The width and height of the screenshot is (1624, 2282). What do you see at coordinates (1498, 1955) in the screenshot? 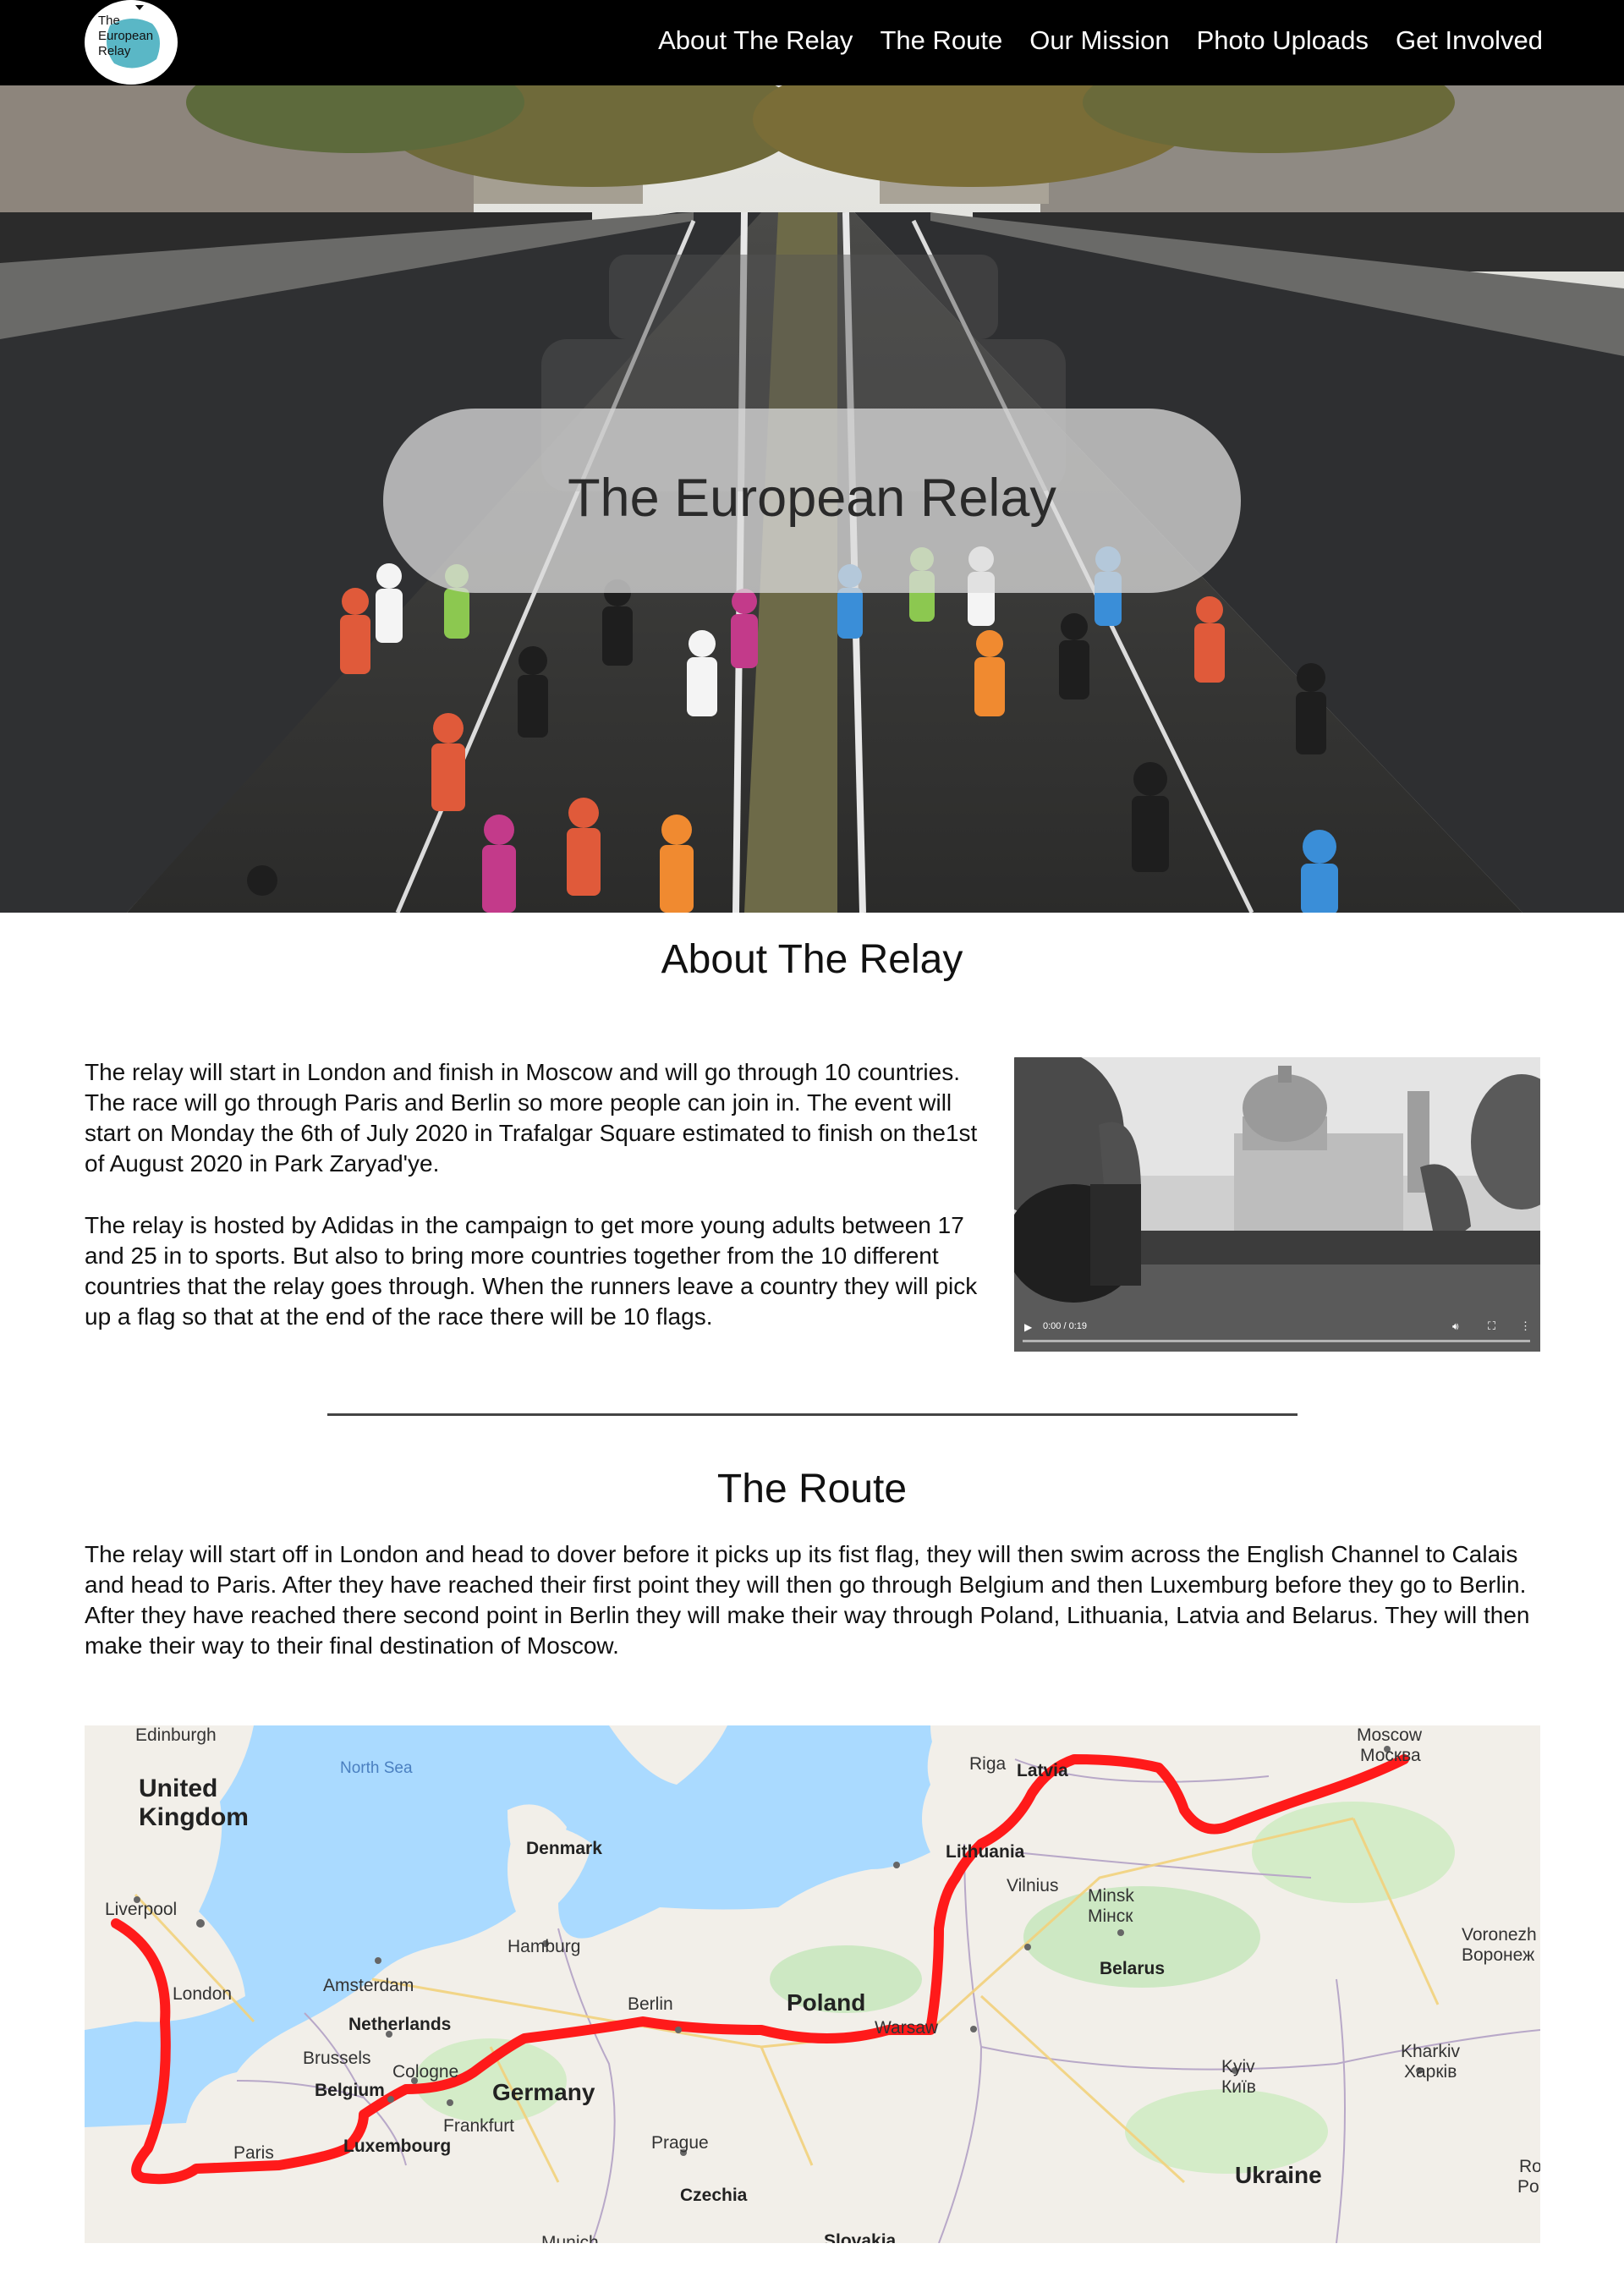
I see `map-label-voronezh-cyrillic: Воронеж` at bounding box center [1498, 1955].